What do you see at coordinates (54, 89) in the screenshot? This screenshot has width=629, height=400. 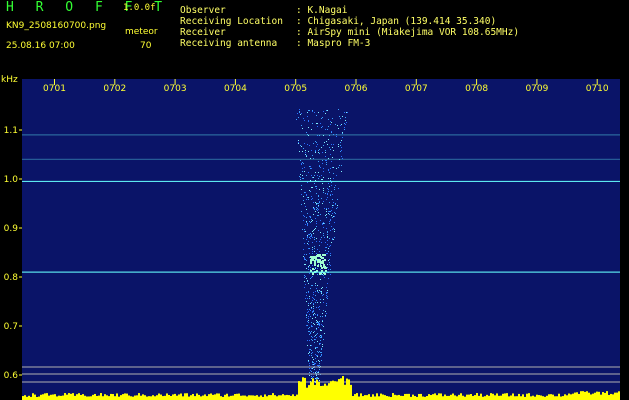 I see `x-tick-label-0701: 0701` at bounding box center [54, 89].